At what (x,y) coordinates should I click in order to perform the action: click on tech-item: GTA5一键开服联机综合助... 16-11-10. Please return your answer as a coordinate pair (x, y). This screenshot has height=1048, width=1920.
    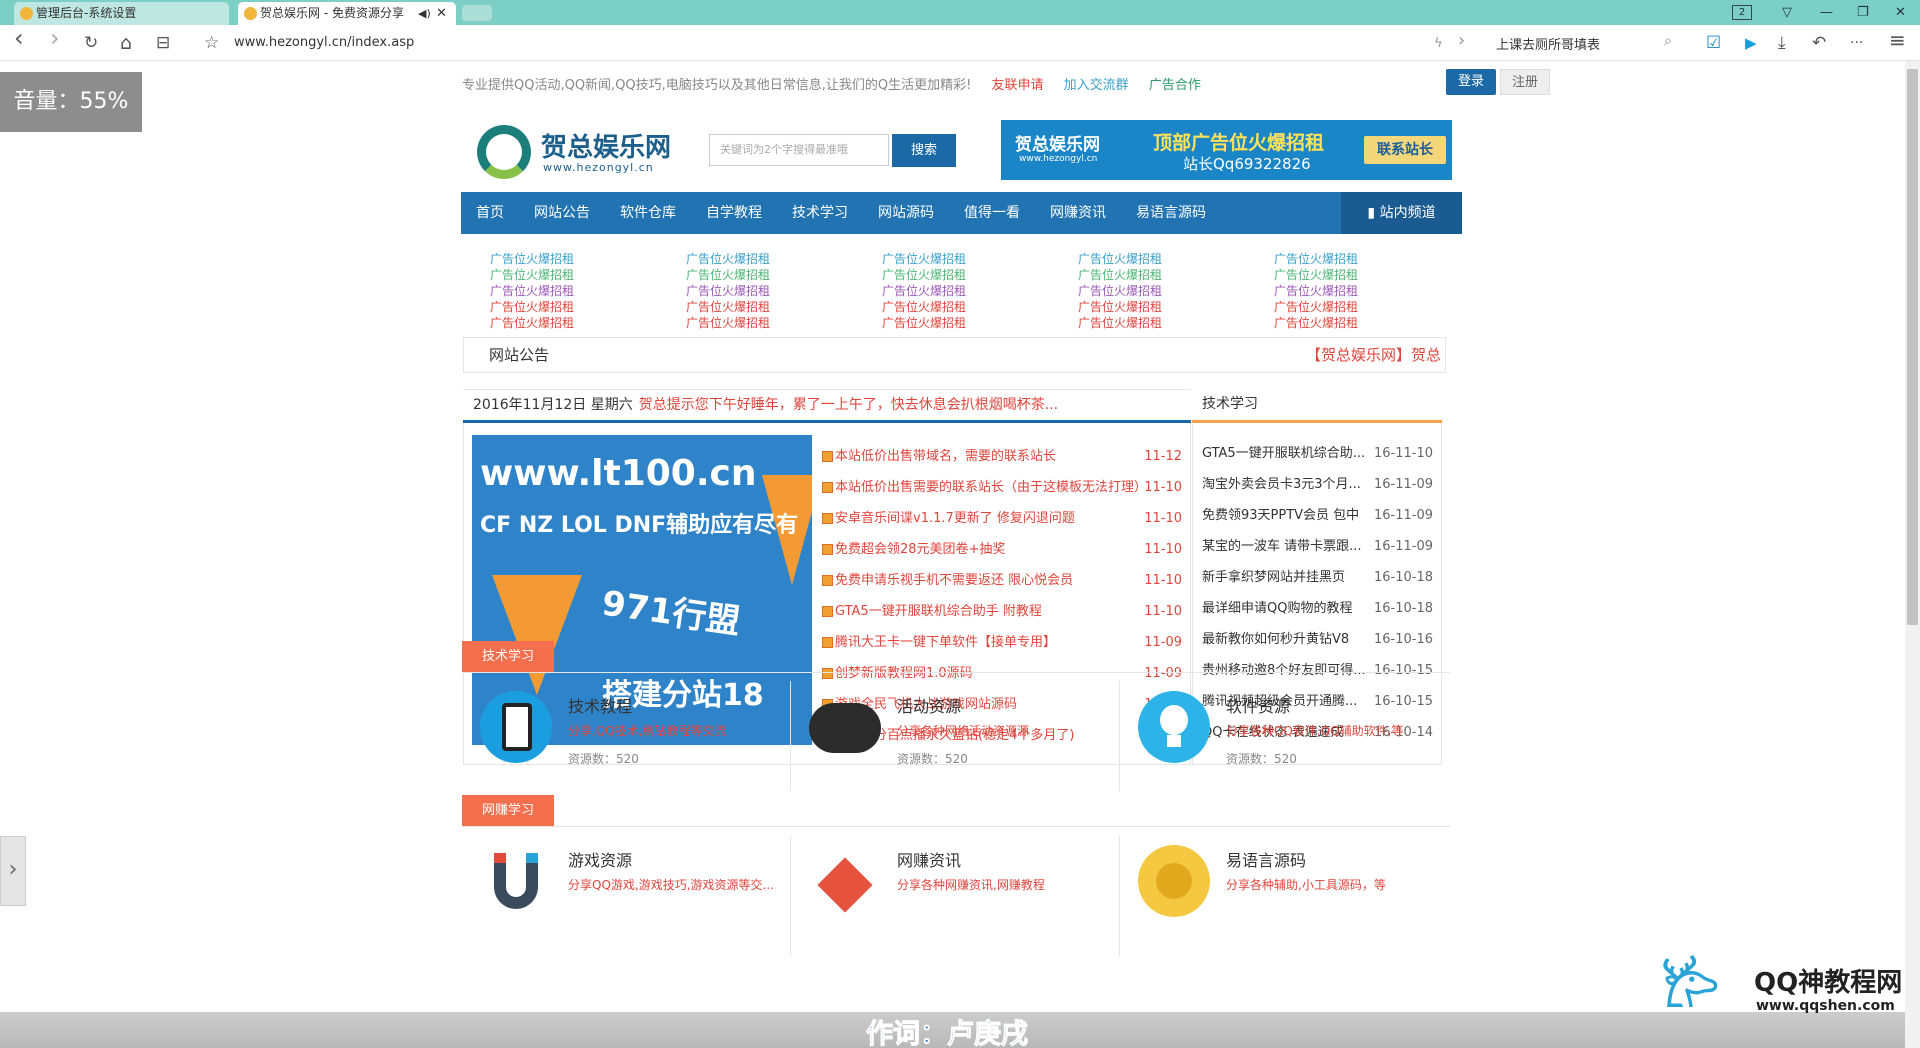
    Looking at the image, I should click on (1320, 453).